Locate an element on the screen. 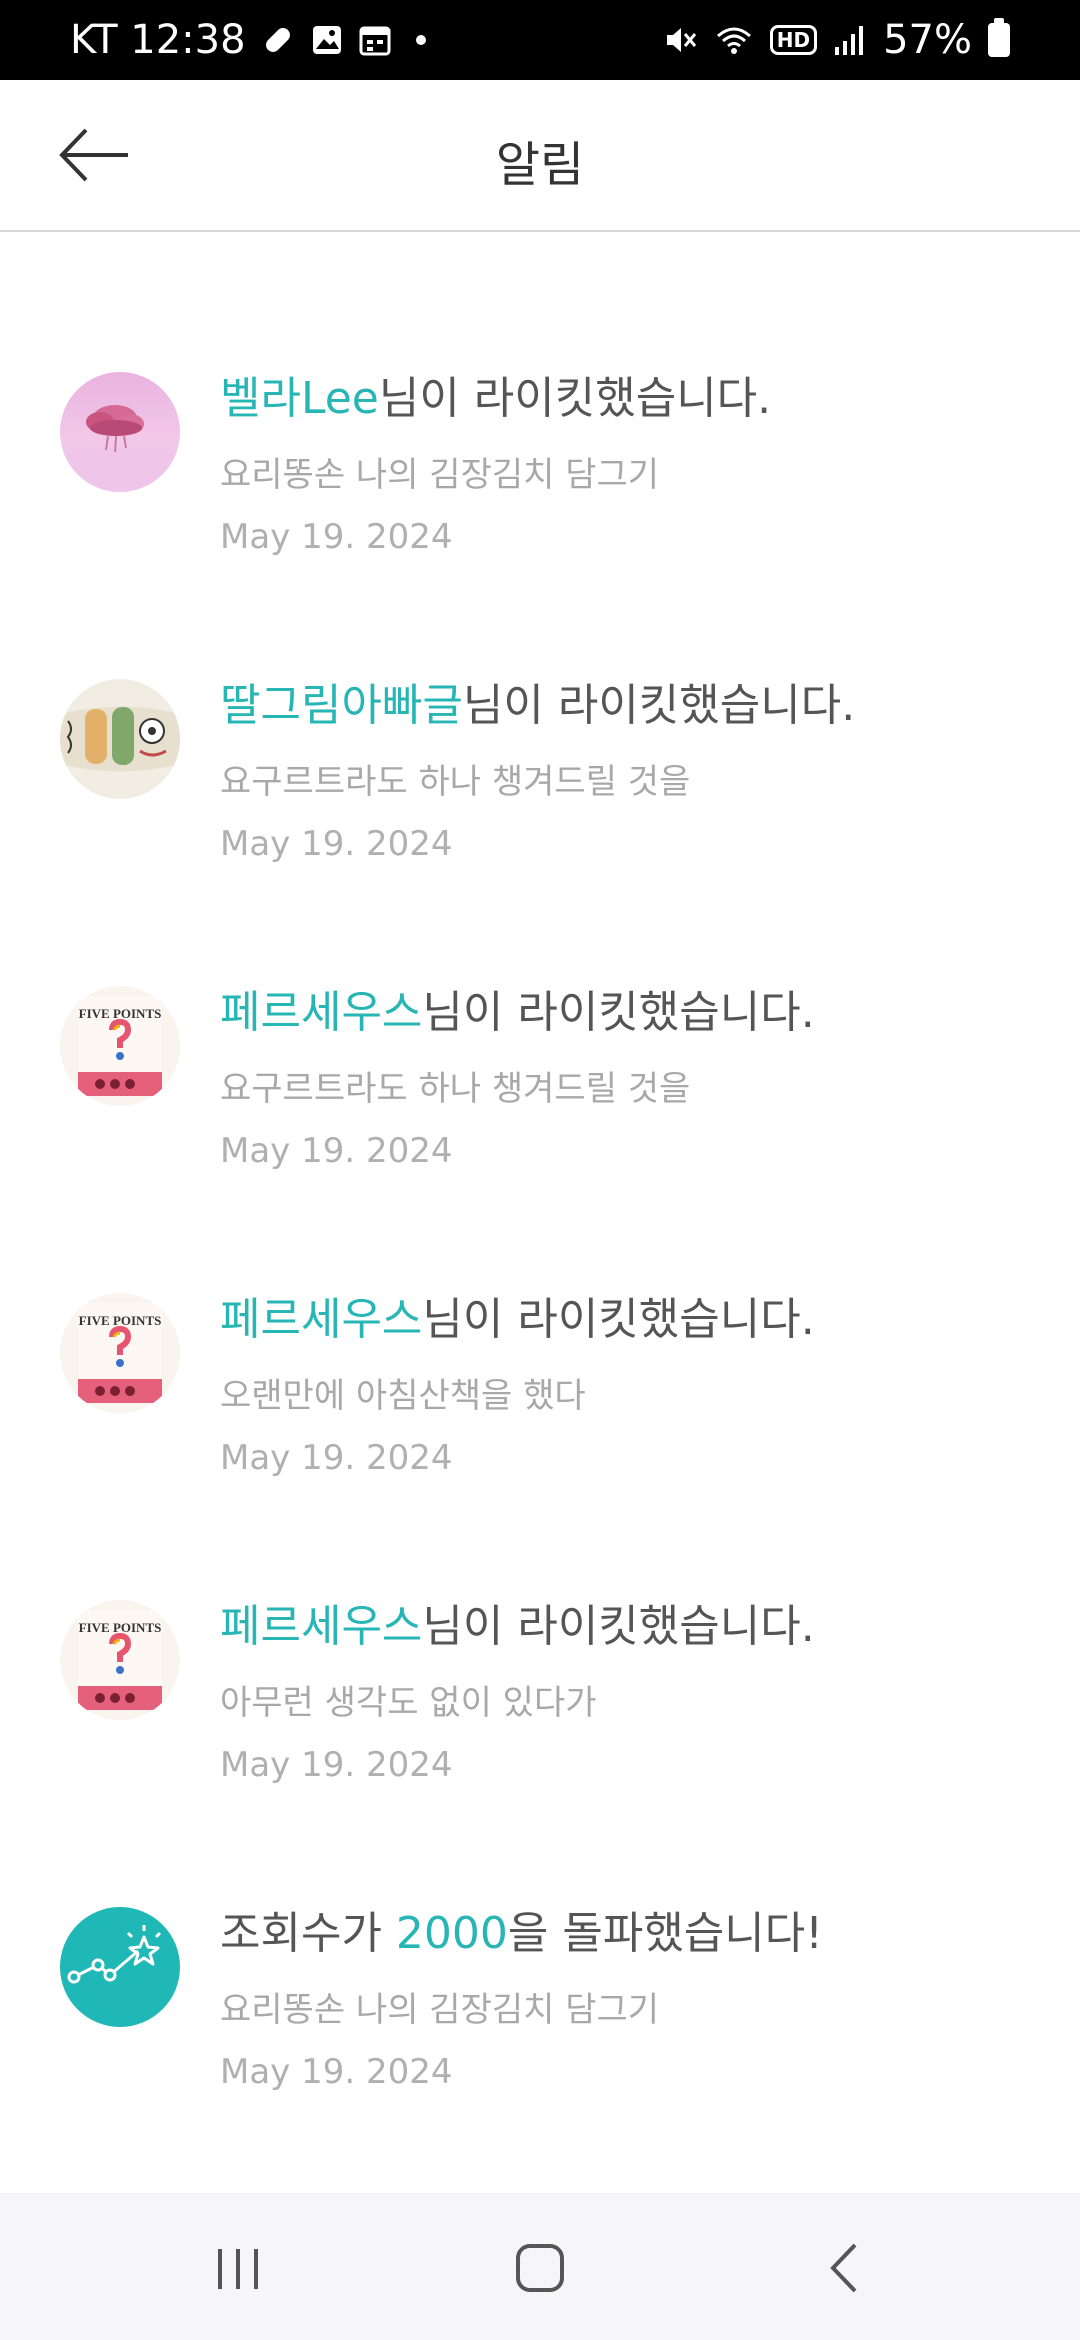 Image resolution: width=1080 pixels, height=2340 pixels. recents-button is located at coordinates (238, 2268).